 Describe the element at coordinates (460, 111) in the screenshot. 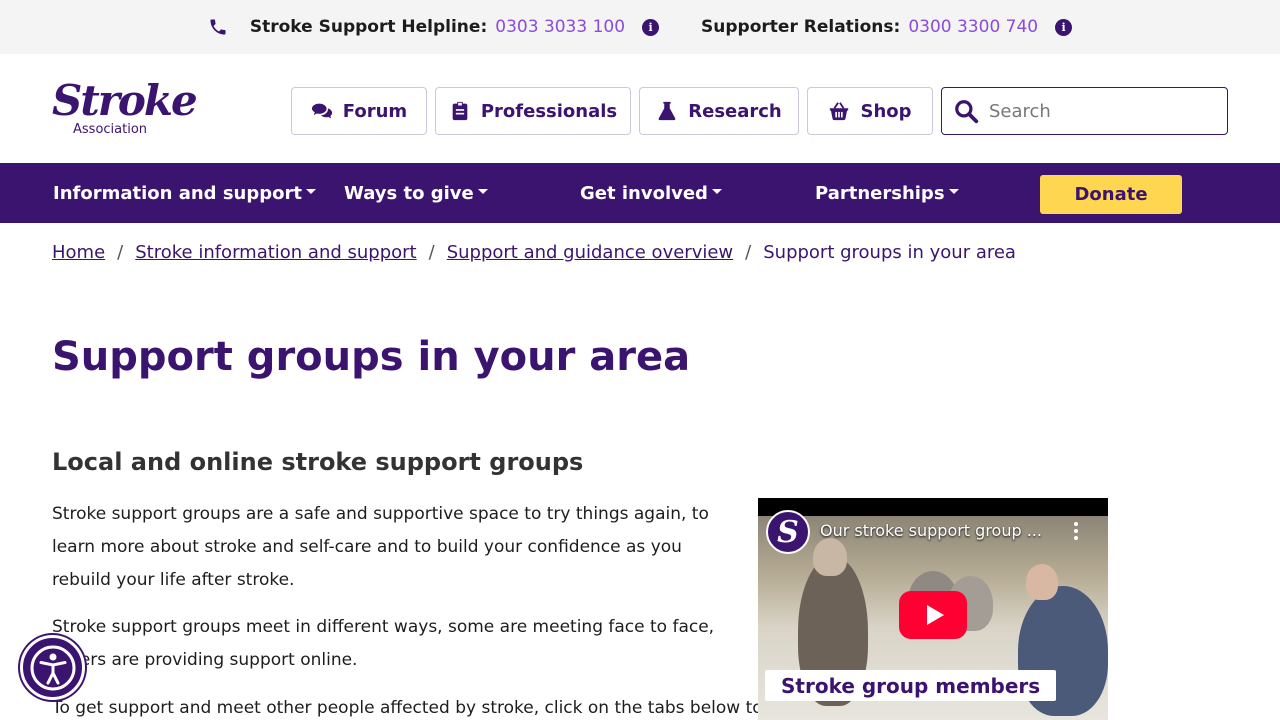

I see `clipboard-icon` at that location.